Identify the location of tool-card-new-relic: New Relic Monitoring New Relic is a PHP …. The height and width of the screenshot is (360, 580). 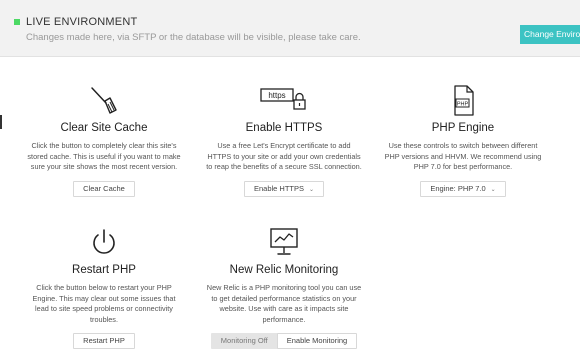
(284, 287).